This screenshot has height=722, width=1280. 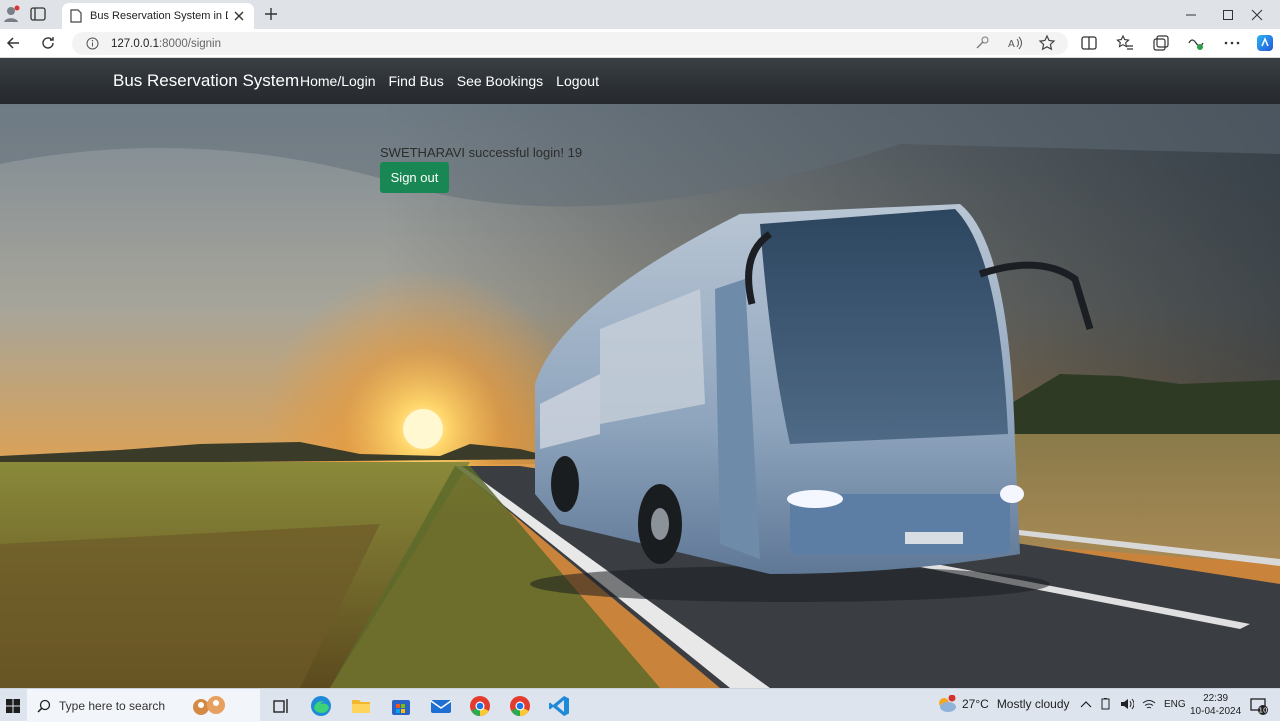 I want to click on tab-actions-icon, so click(x=38, y=14).